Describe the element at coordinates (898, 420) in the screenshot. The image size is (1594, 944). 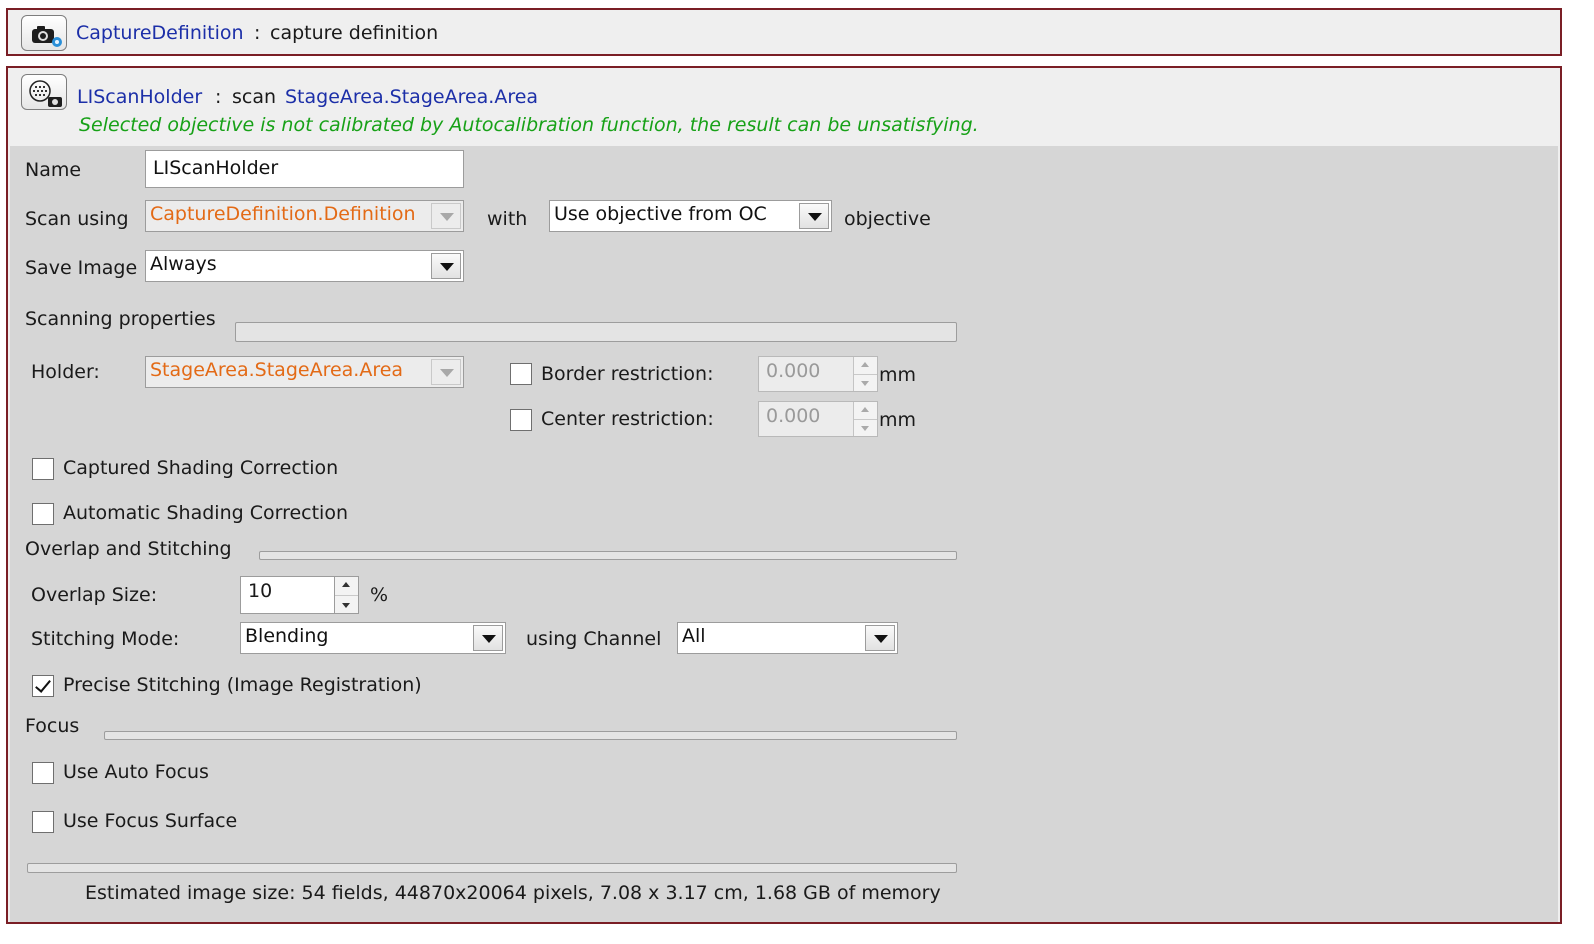
I see `center-restriction-unit: mm` at that location.